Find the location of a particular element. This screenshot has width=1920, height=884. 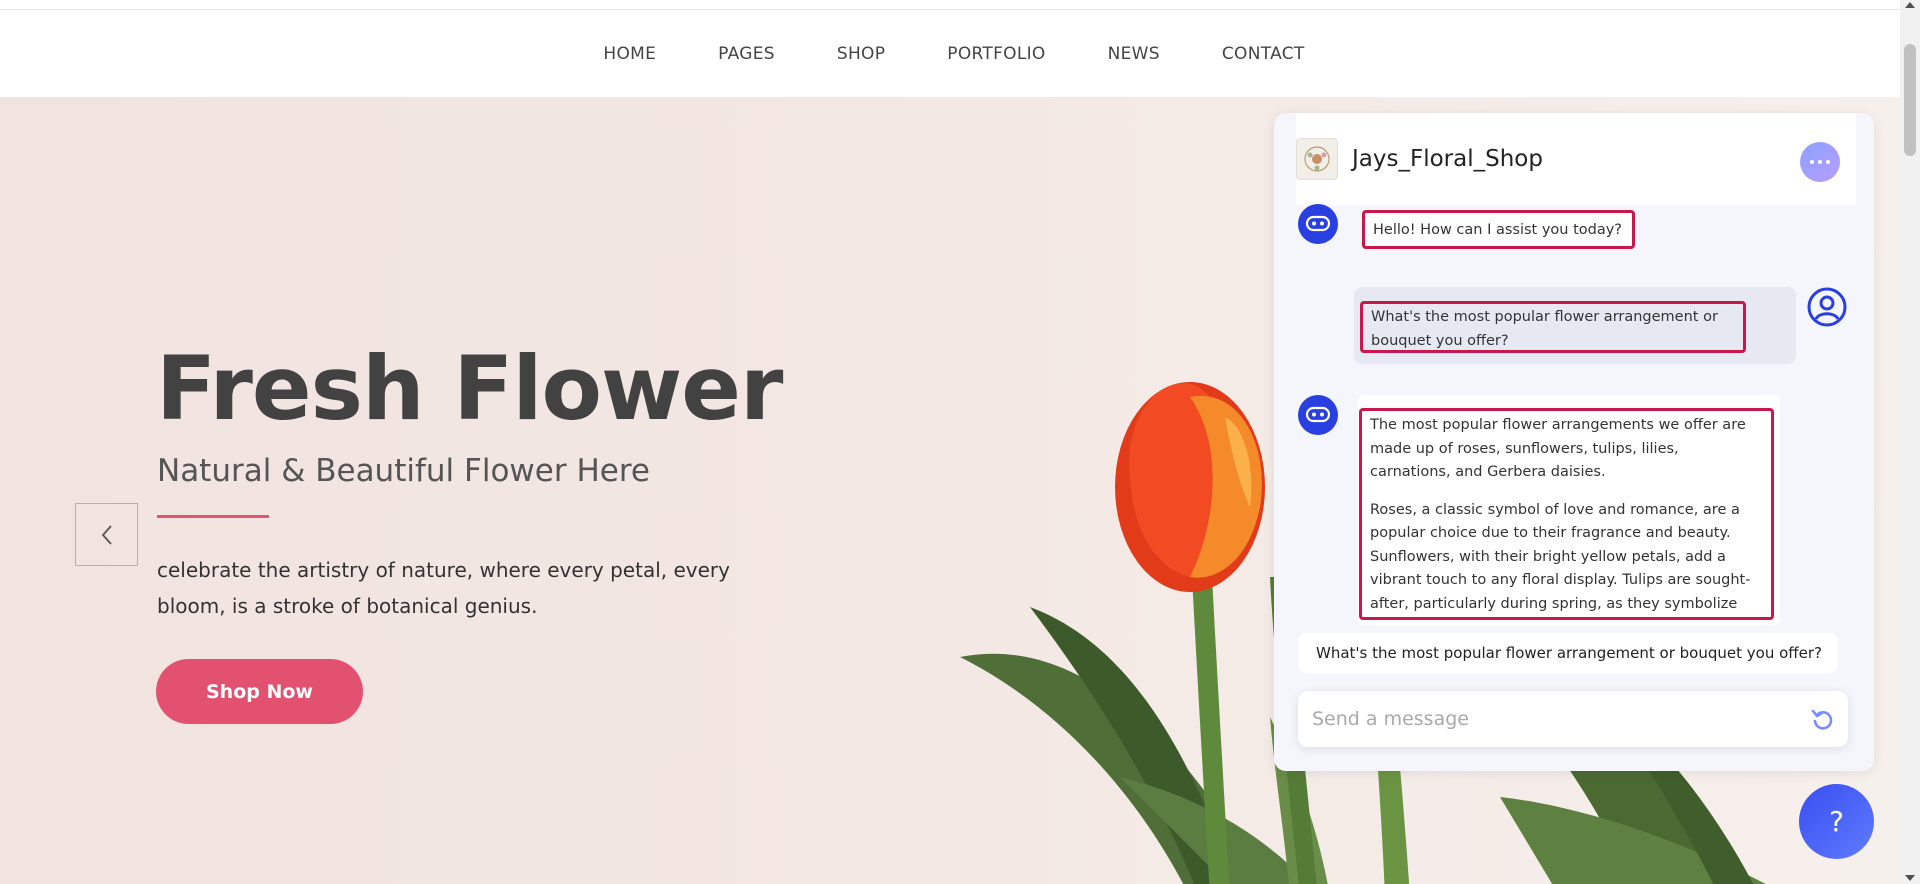

chevron-left-icon is located at coordinates (106, 534).